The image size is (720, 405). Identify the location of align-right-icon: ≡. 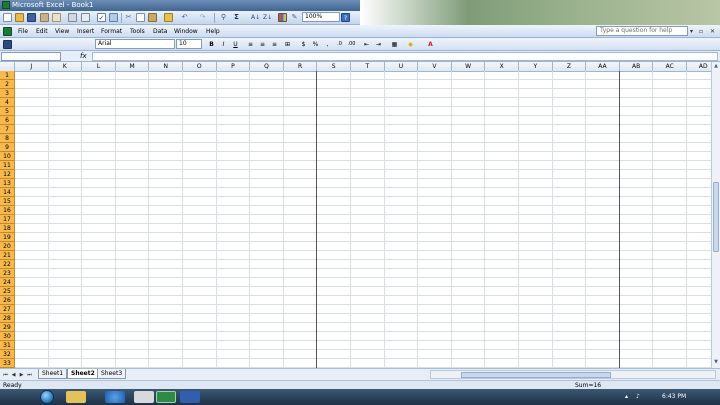
(274, 44).